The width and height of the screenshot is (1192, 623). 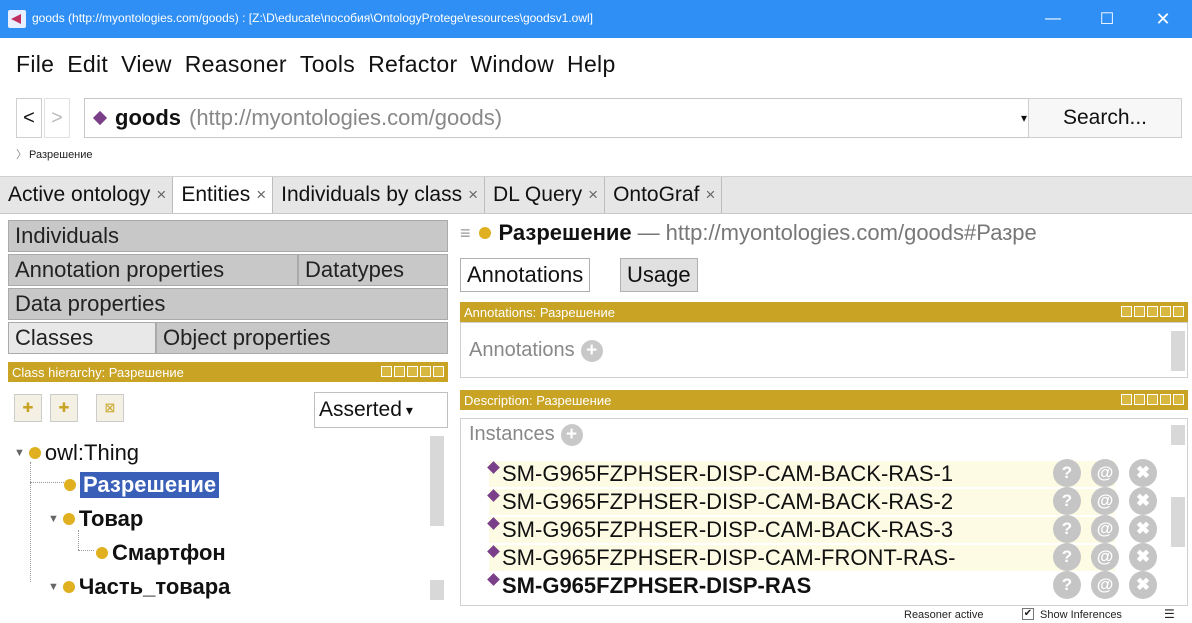 I want to click on back-button: <, so click(x=29, y=118).